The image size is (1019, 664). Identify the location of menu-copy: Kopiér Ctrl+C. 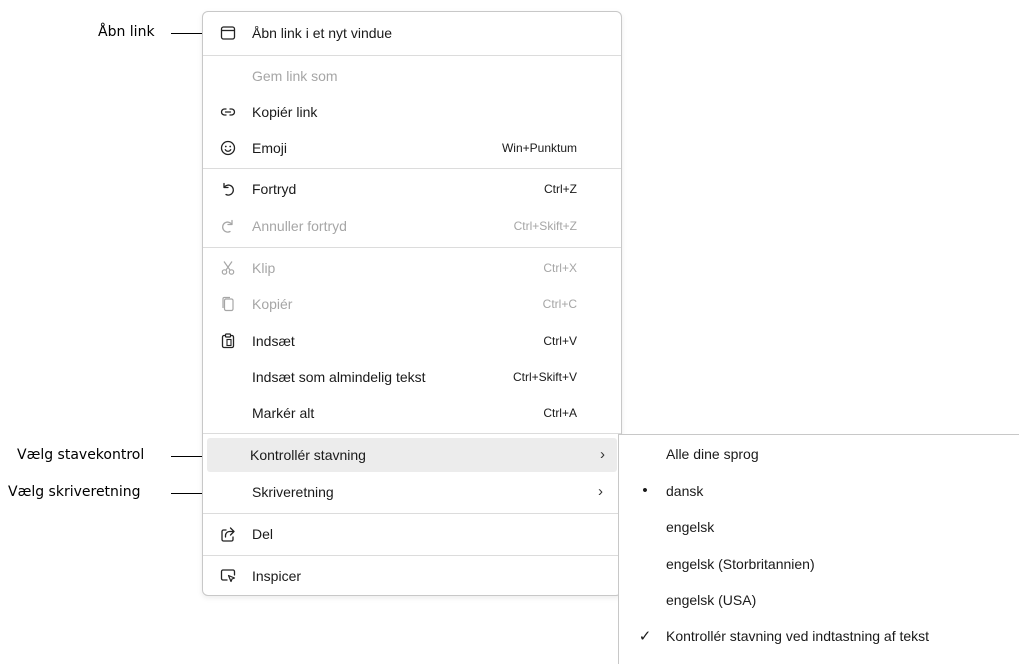
(412, 304).